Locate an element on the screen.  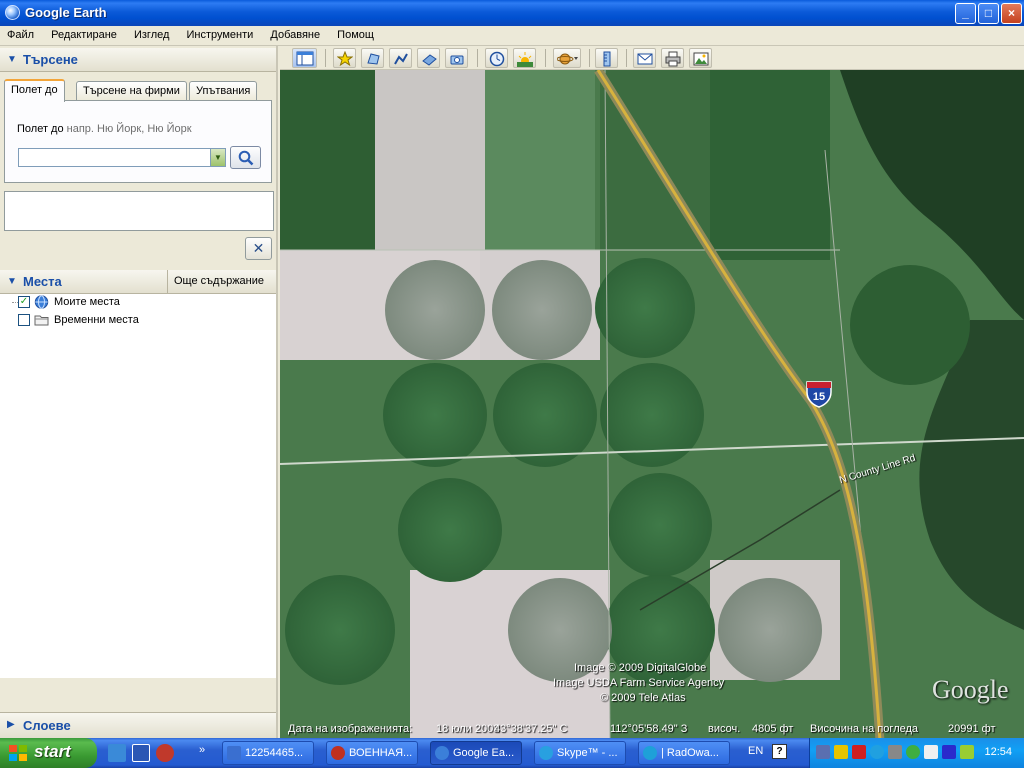
planet-icon is located at coordinates (567, 59).